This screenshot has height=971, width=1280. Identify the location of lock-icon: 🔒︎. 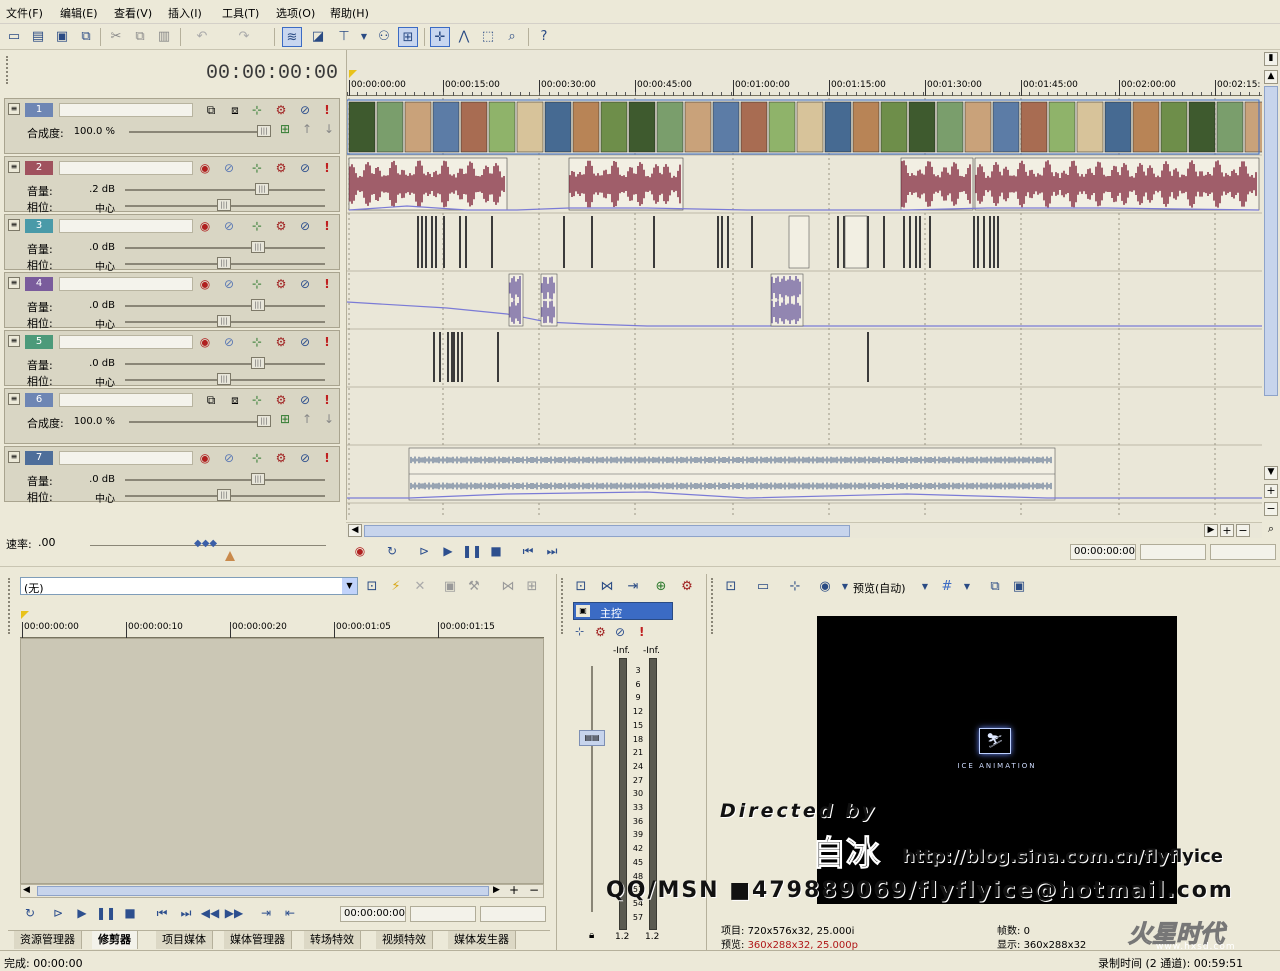
(591, 935).